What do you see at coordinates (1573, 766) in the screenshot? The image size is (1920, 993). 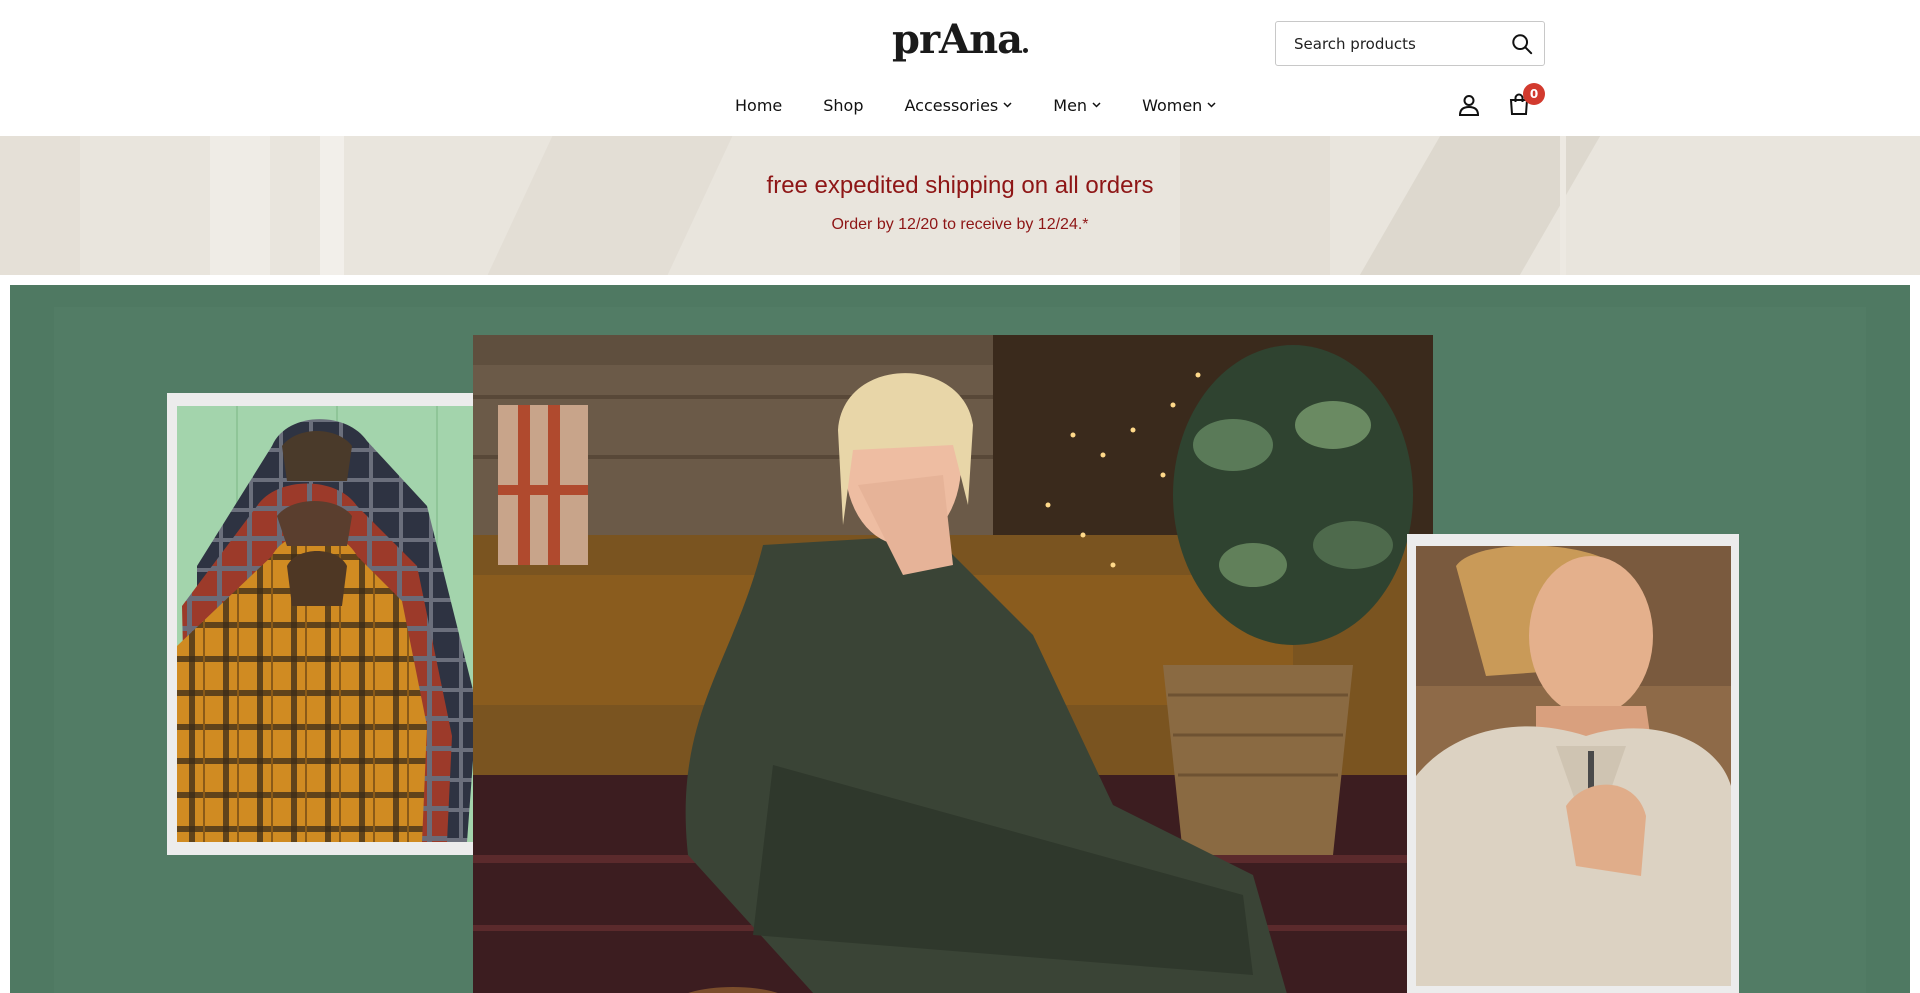 I see `man-sweater-photo` at bounding box center [1573, 766].